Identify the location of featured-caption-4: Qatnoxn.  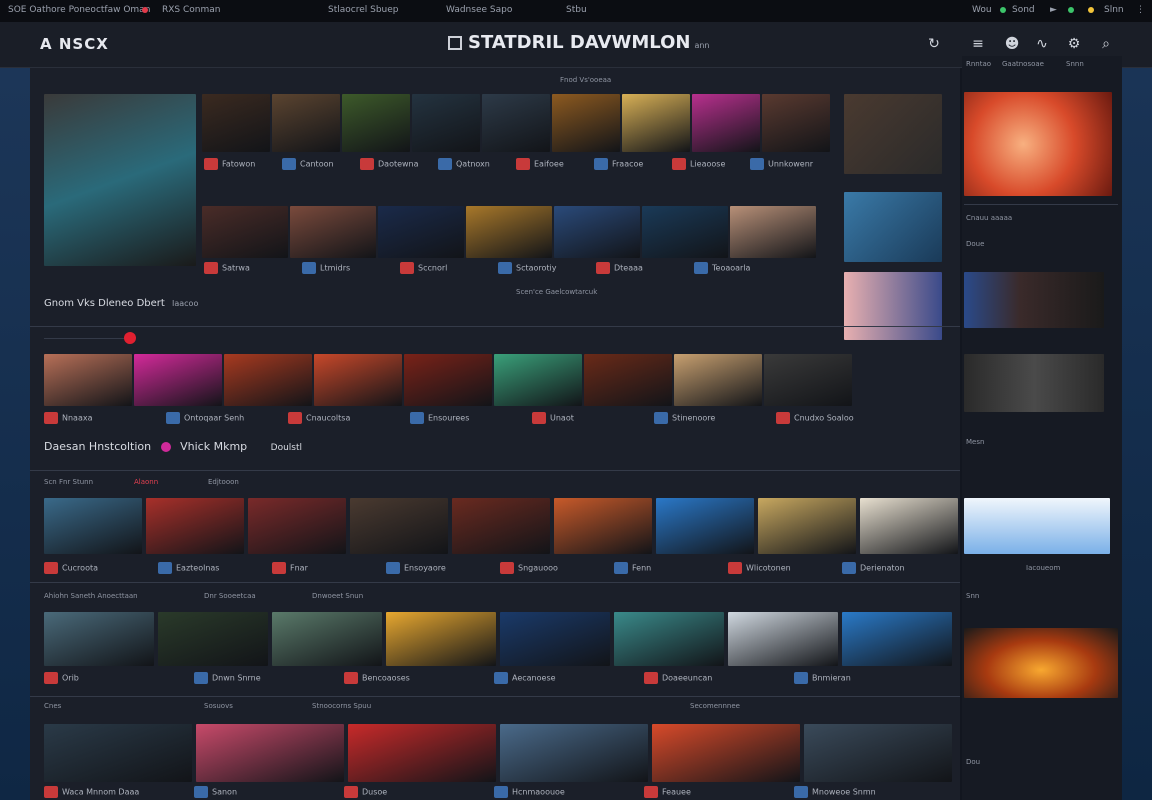
(464, 164).